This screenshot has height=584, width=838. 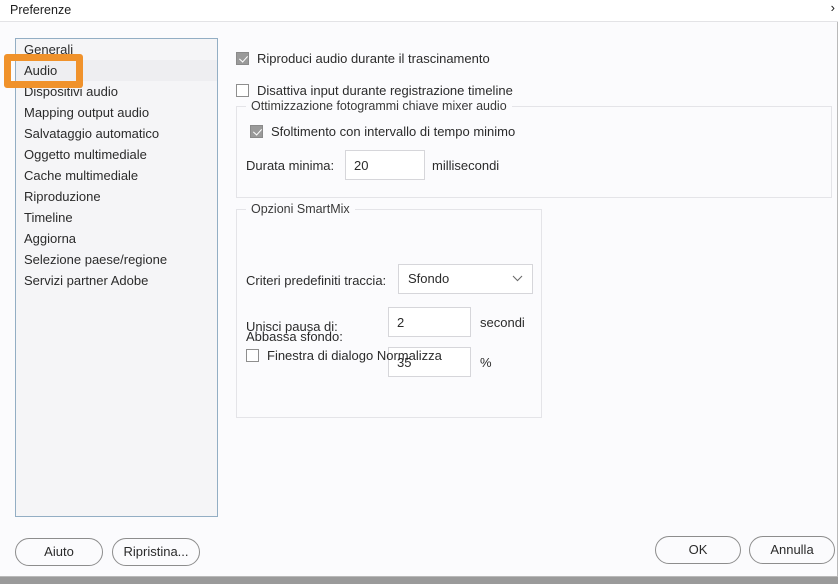 I want to click on track-preset-label: Criteri predefiniti traccia:, so click(x=316, y=280).